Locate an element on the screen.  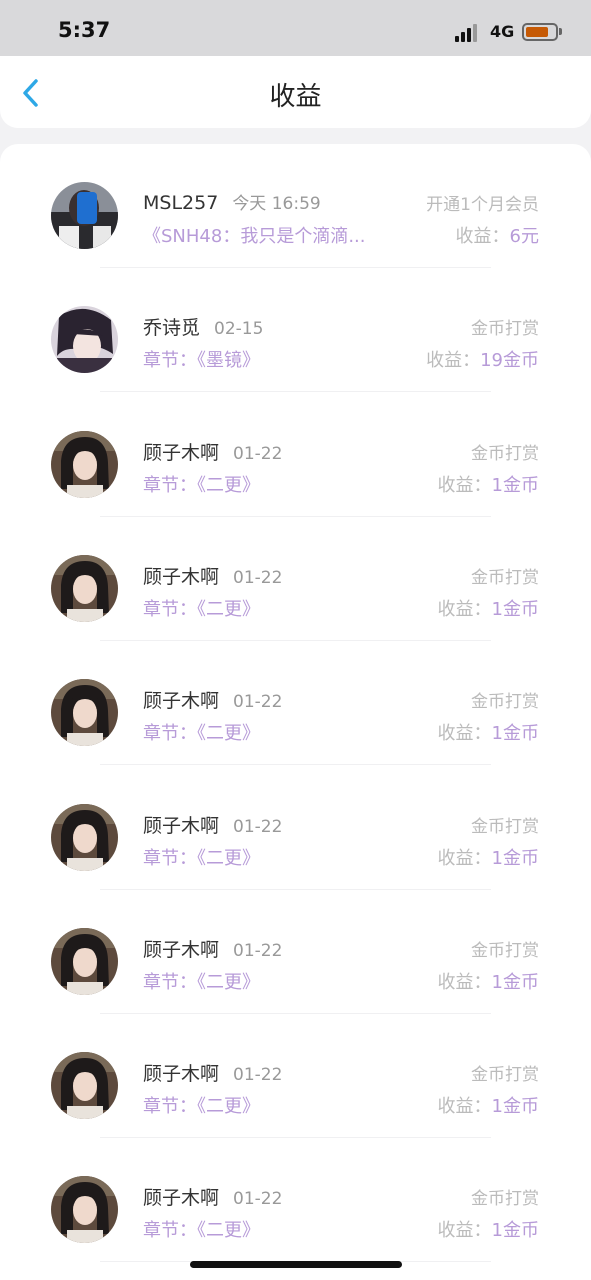
user-name-text: 乔诗觅 is located at coordinates (172, 328).